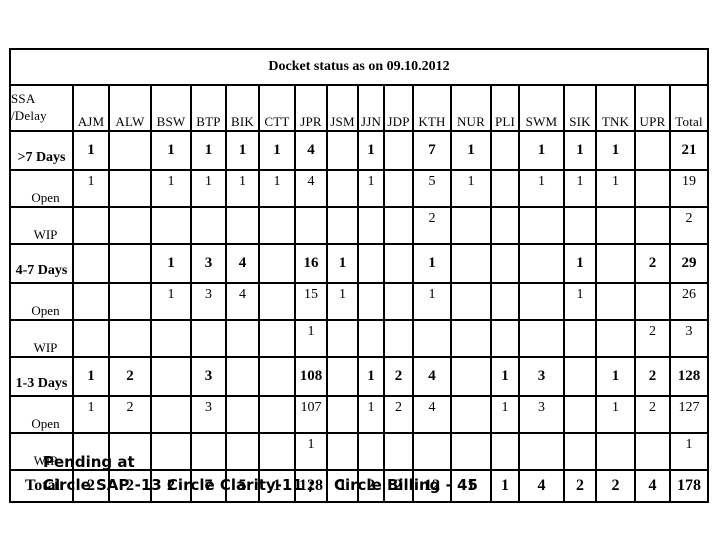 The image size is (720, 540). Describe the element at coordinates (41, 338) in the screenshot. I see `row-label: WIP` at that location.